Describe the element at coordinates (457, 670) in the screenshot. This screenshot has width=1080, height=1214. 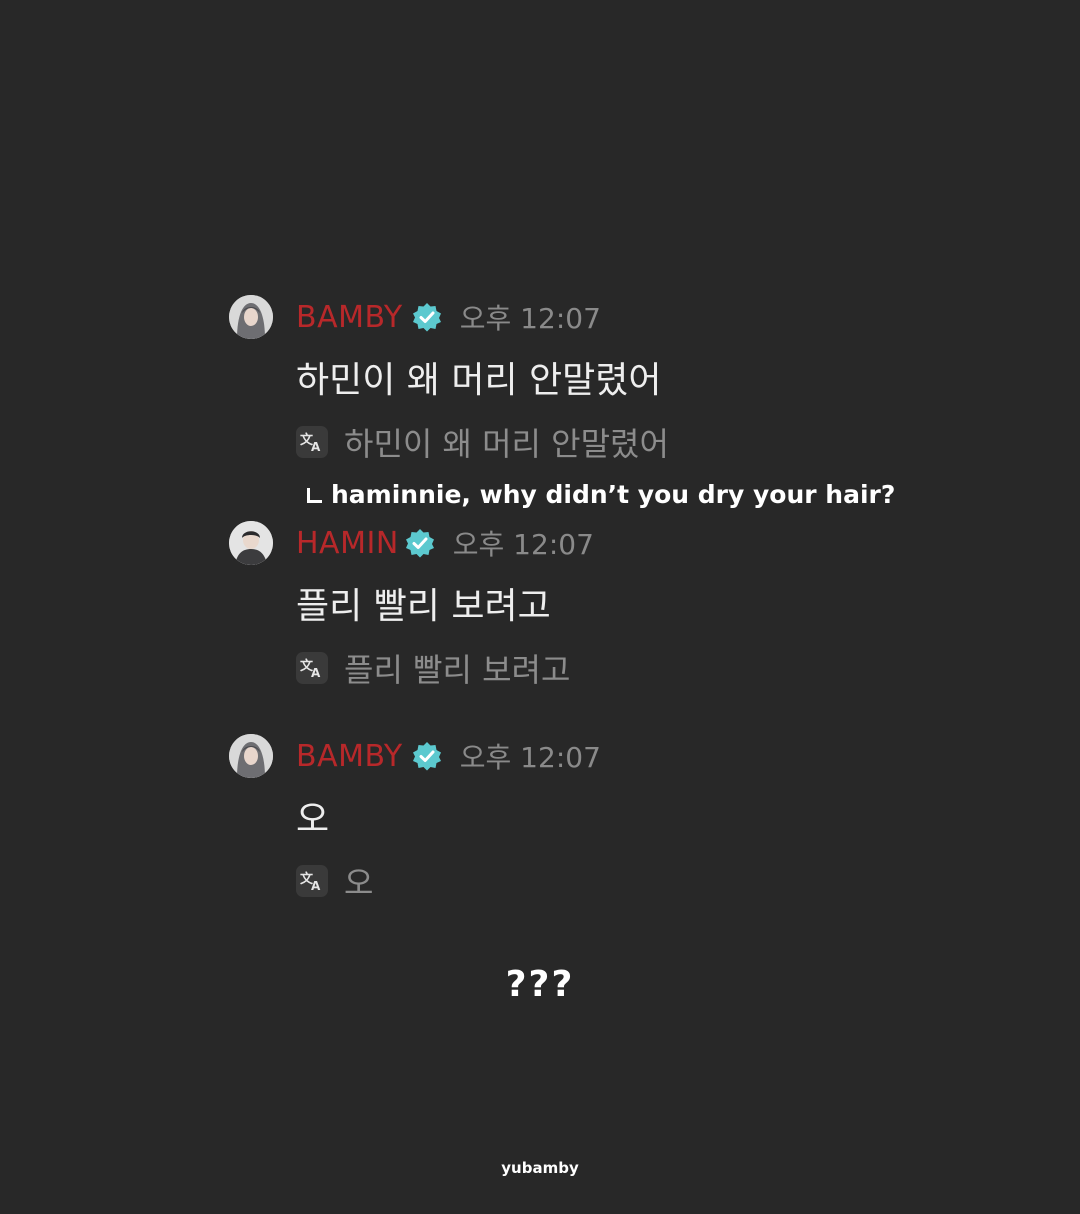
I see `translation-text: 플리 빨리 보려고` at that location.